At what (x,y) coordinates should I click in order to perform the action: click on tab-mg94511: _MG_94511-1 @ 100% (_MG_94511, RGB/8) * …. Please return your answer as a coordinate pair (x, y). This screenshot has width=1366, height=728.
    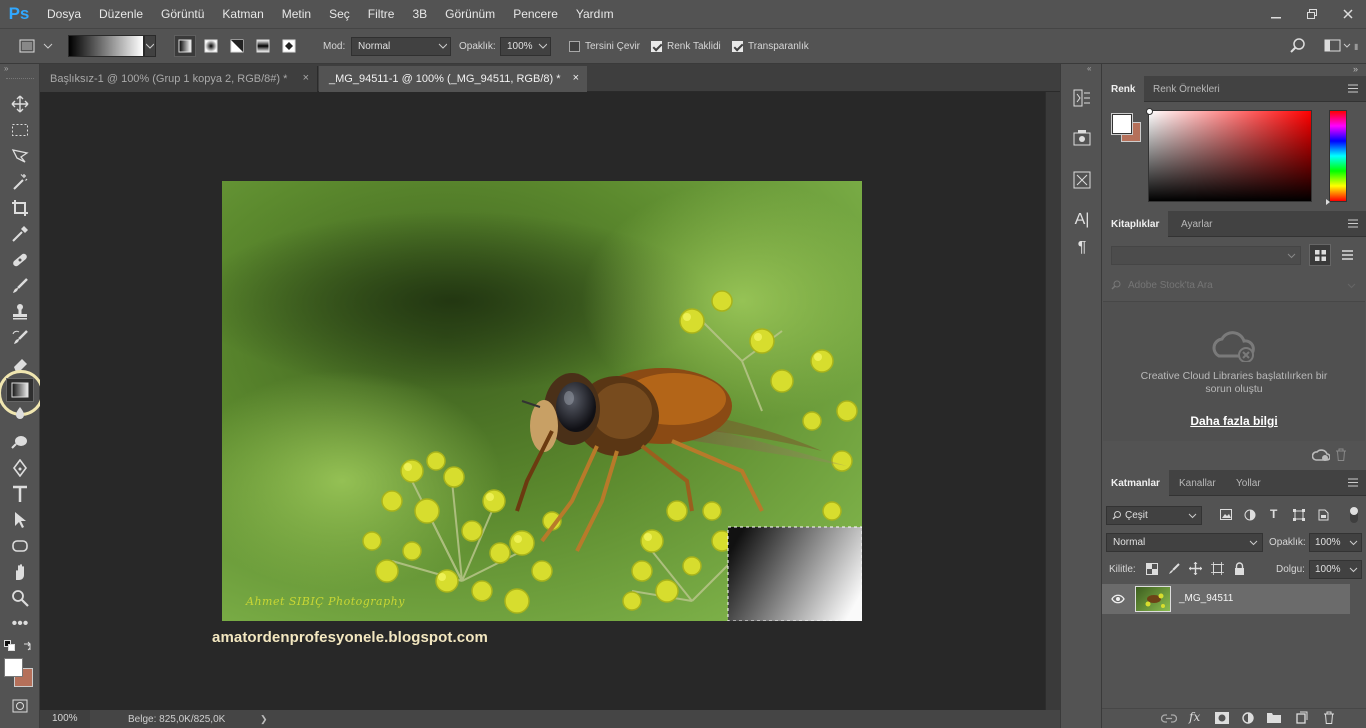
    Looking at the image, I should click on (453, 79).